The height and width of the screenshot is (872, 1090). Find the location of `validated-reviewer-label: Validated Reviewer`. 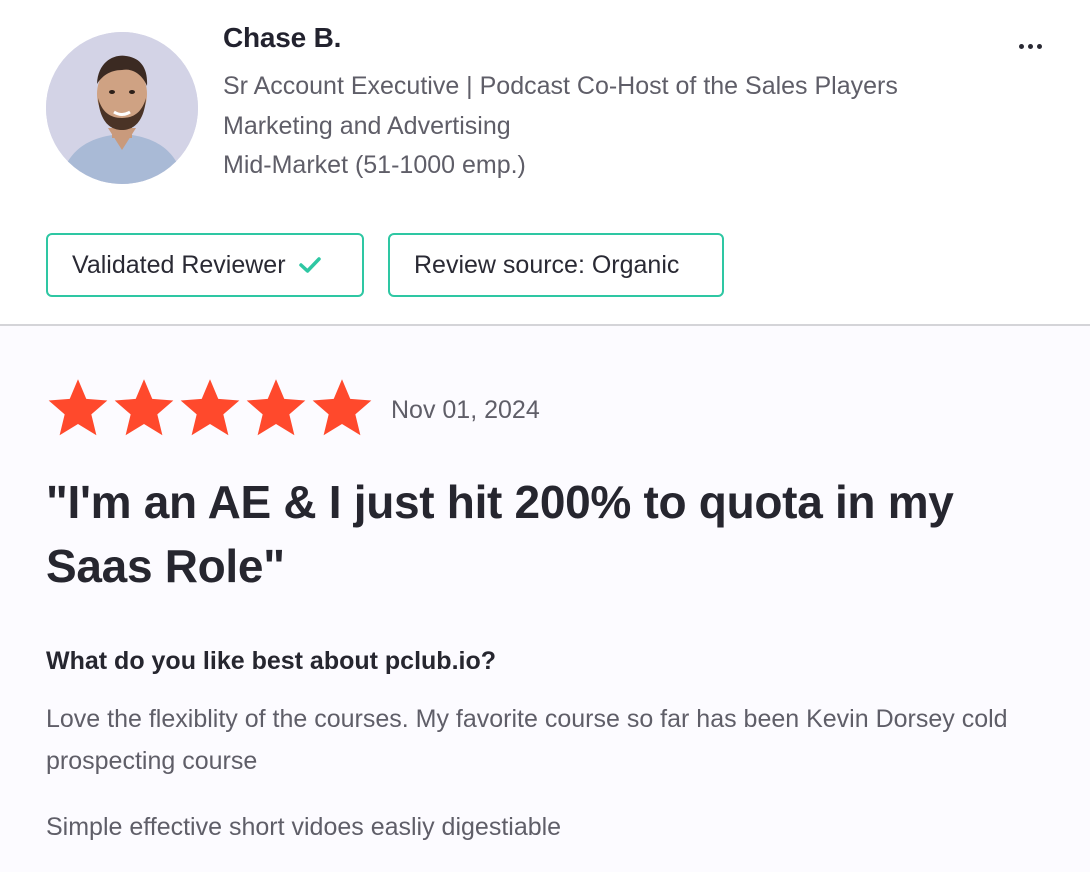

validated-reviewer-label: Validated Reviewer is located at coordinates (179, 264).